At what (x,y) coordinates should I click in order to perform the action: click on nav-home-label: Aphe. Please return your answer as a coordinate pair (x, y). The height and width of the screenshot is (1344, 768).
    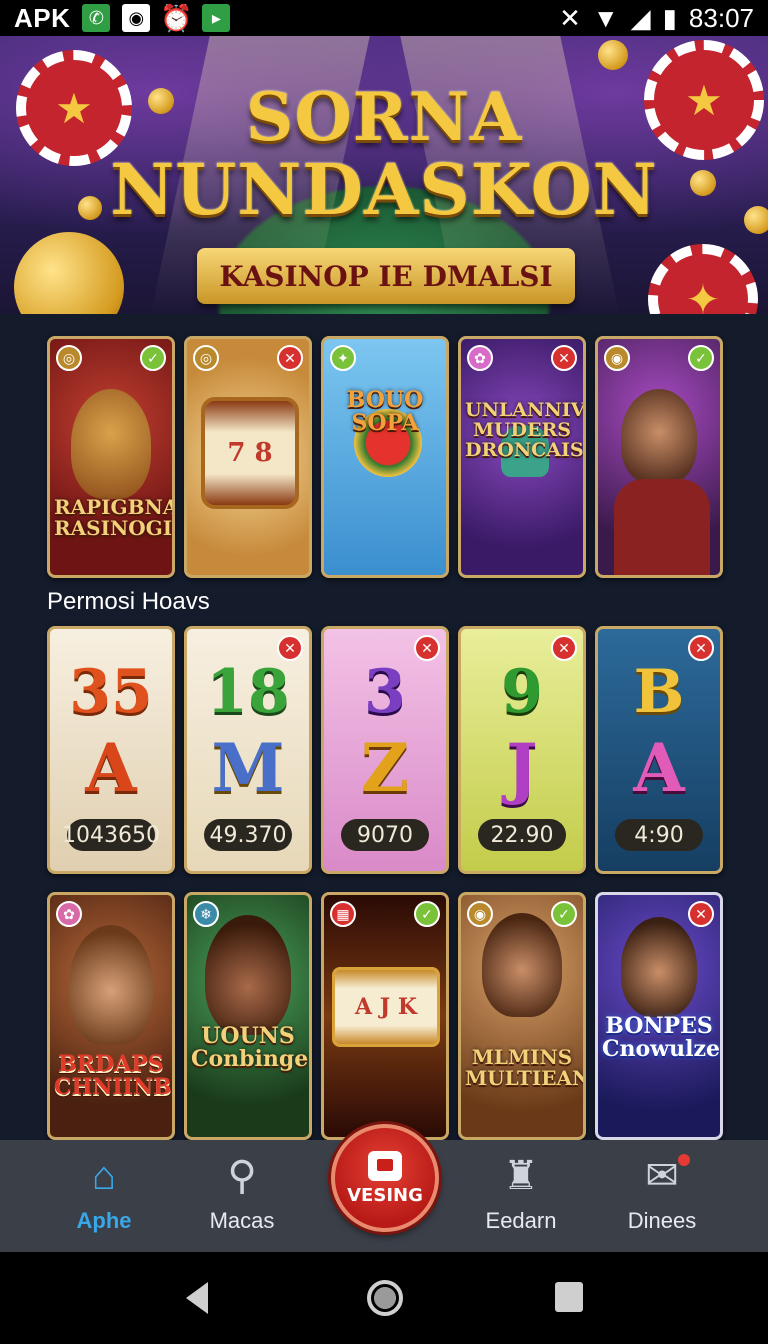
    Looking at the image, I should click on (104, 1220).